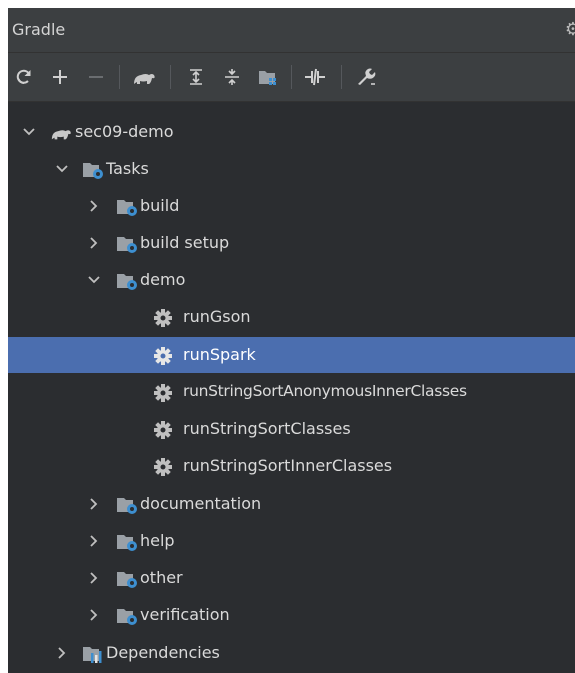 The image size is (575, 673). What do you see at coordinates (268, 77) in the screenshot?
I see `group-modules-icon` at bounding box center [268, 77].